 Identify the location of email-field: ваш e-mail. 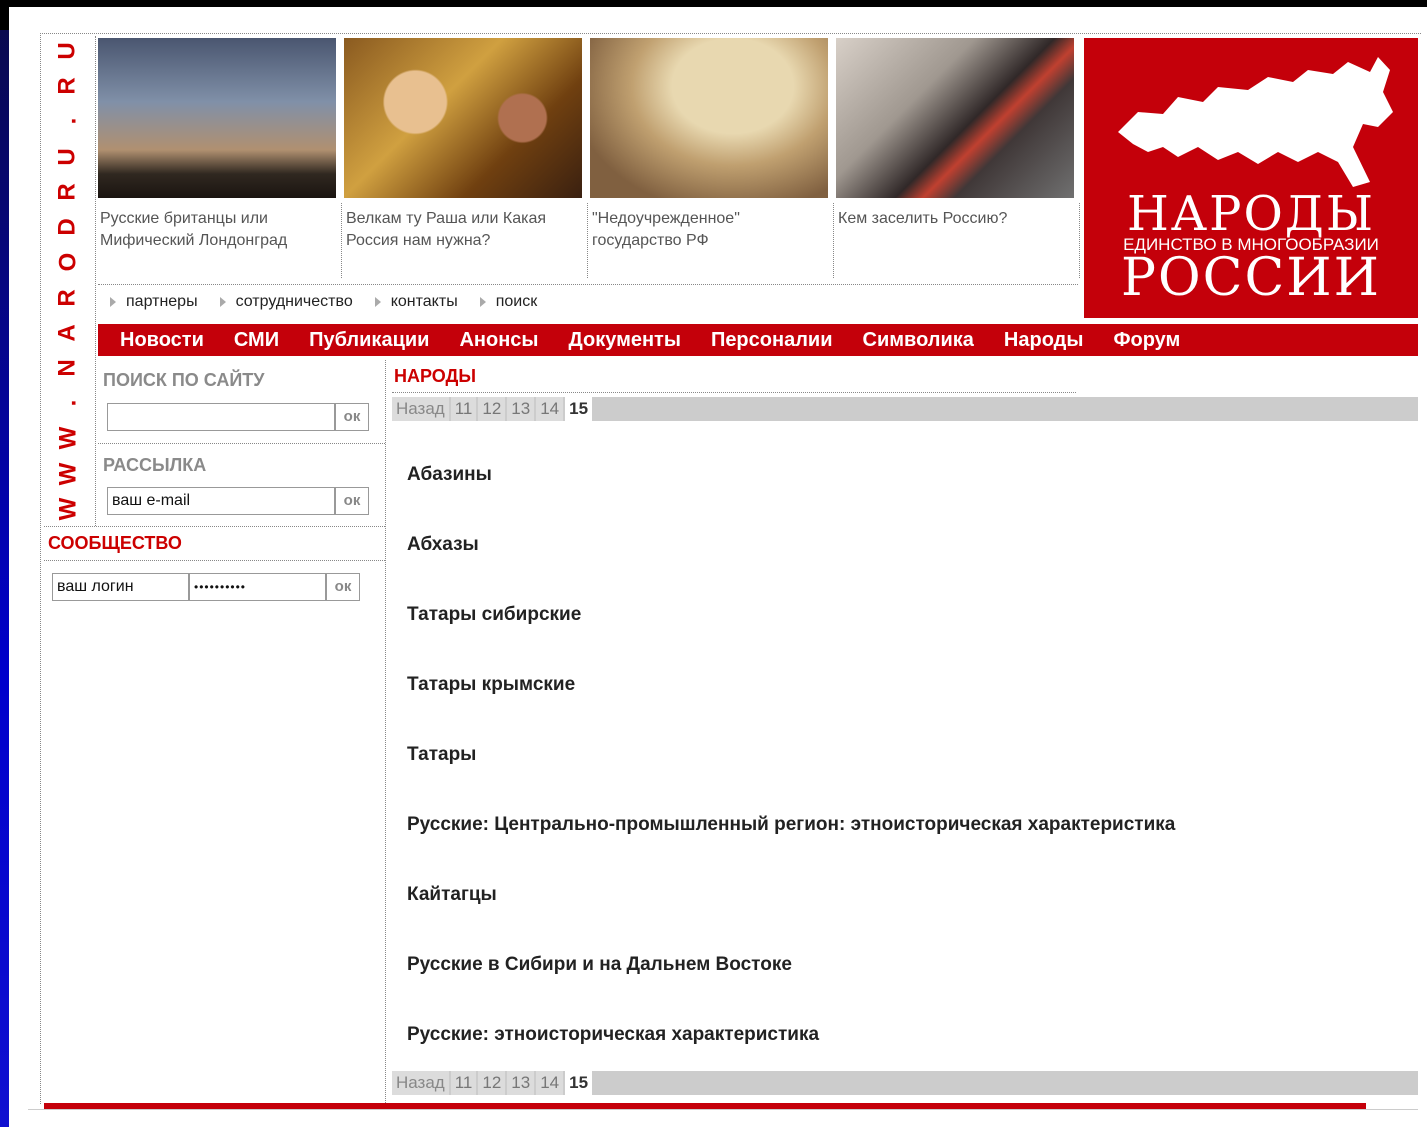
(221, 501).